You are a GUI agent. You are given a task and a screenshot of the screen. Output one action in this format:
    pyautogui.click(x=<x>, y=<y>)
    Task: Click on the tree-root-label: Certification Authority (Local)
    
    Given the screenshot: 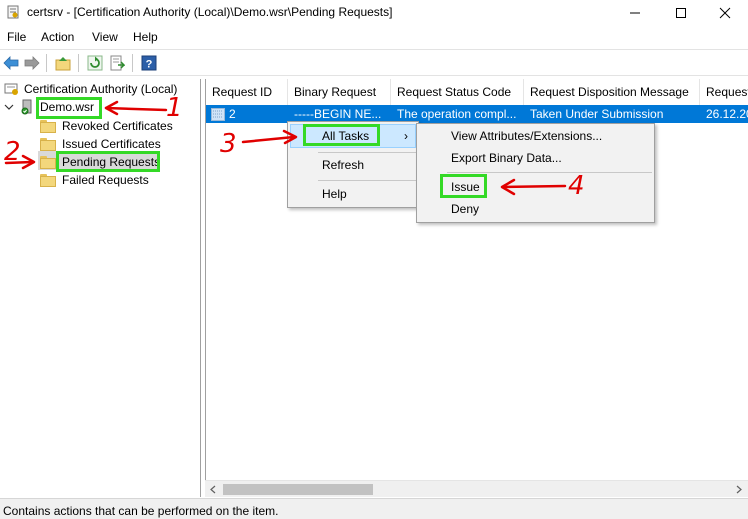 What is the action you would take?
    pyautogui.click(x=101, y=89)
    